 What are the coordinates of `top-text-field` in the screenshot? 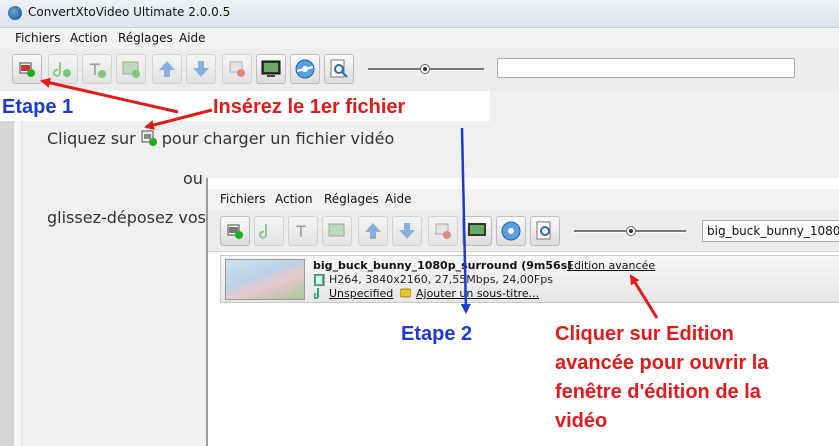 It's located at (646, 68).